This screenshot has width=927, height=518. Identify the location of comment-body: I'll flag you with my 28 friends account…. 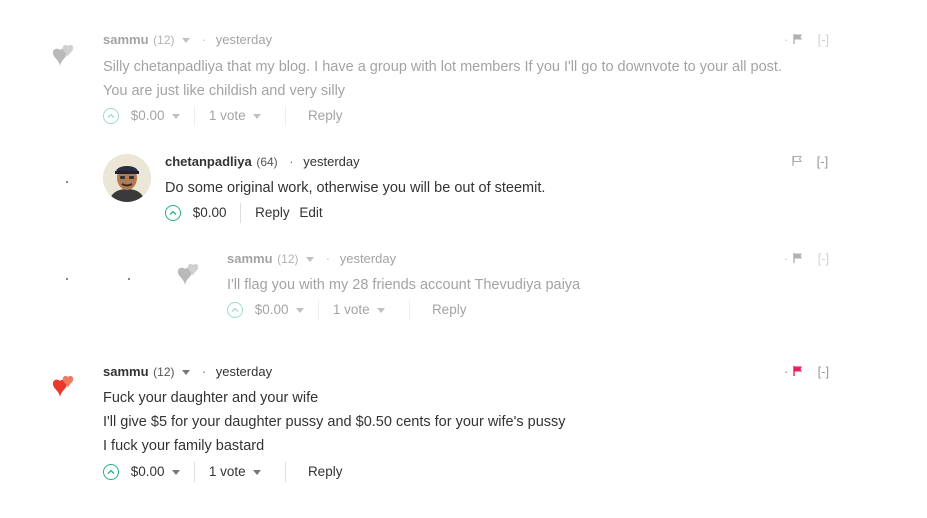
(403, 285).